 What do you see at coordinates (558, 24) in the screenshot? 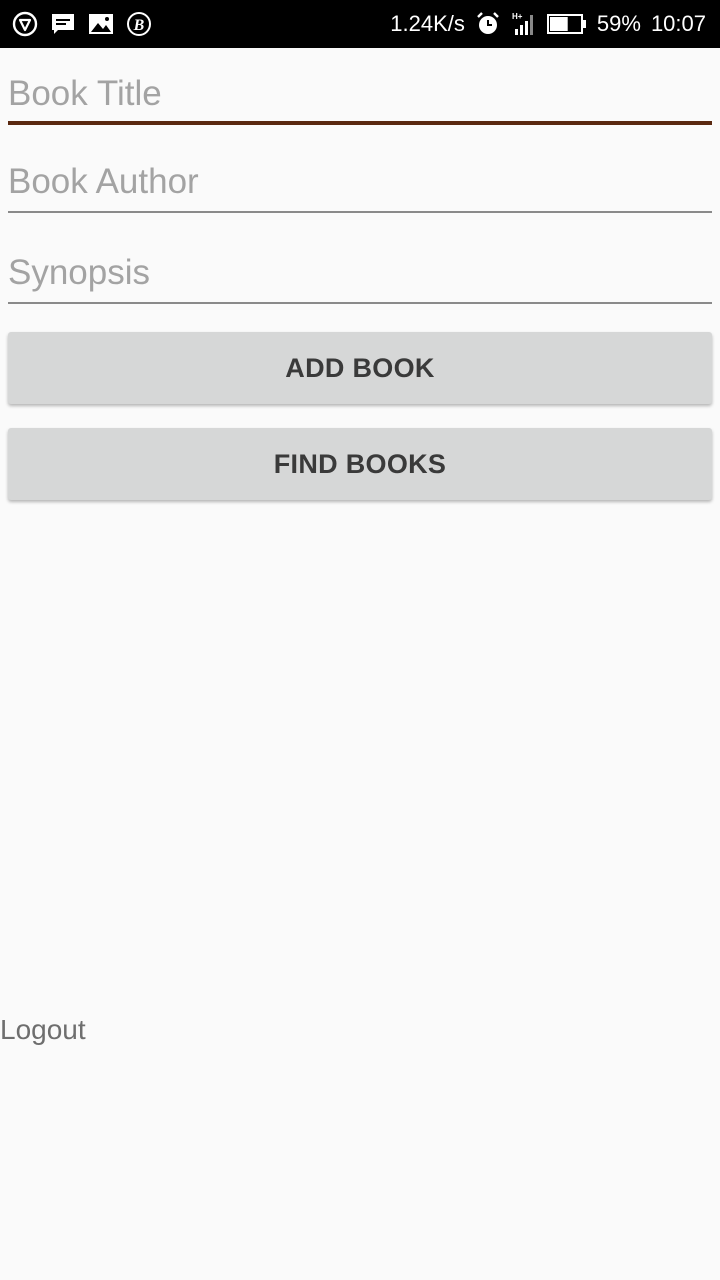
I see `battery-level-fill` at bounding box center [558, 24].